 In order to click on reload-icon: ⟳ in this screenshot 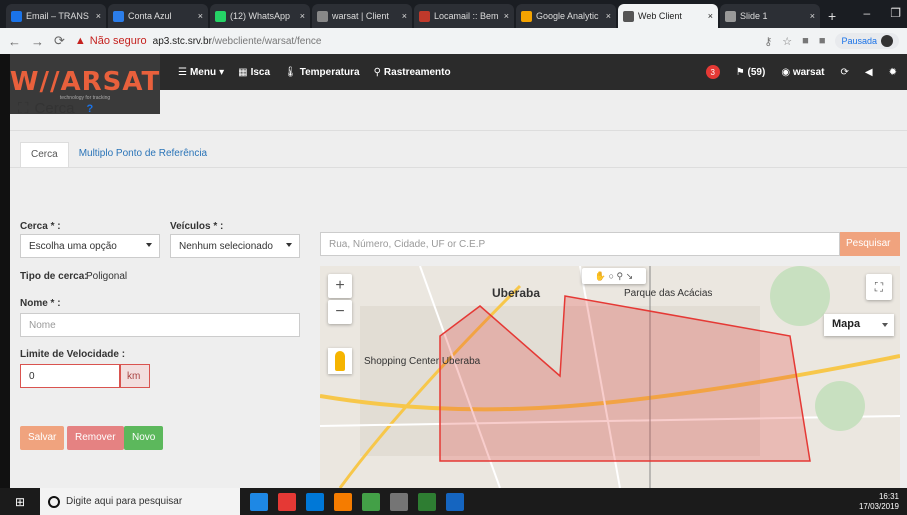, I will do `click(59, 41)`.